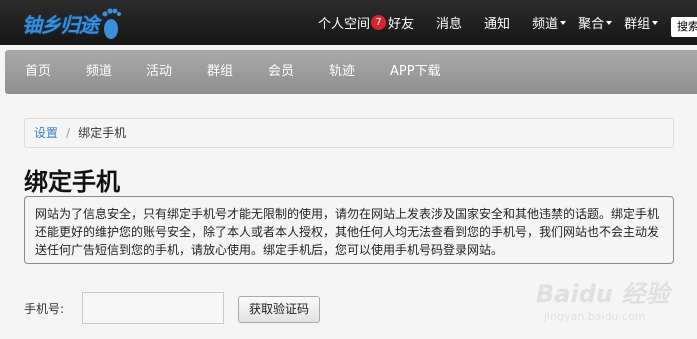 Image resolution: width=697 pixels, height=339 pixels. I want to click on watermark: Baidu 经验 jingyan.baidu.com, so click(611, 303).